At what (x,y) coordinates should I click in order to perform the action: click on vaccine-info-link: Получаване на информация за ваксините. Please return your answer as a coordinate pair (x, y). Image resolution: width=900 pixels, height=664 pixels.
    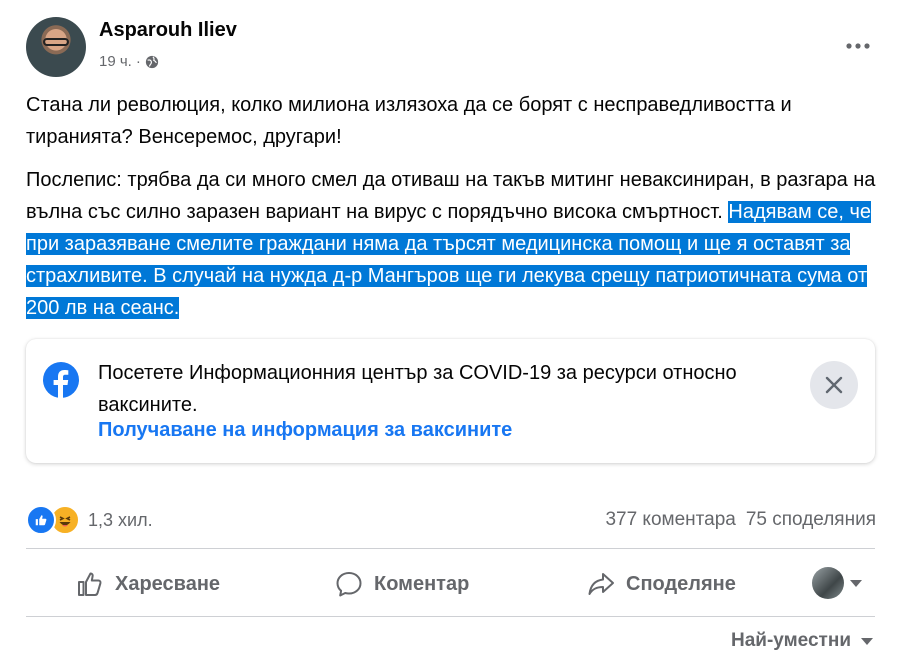
    Looking at the image, I should click on (305, 430).